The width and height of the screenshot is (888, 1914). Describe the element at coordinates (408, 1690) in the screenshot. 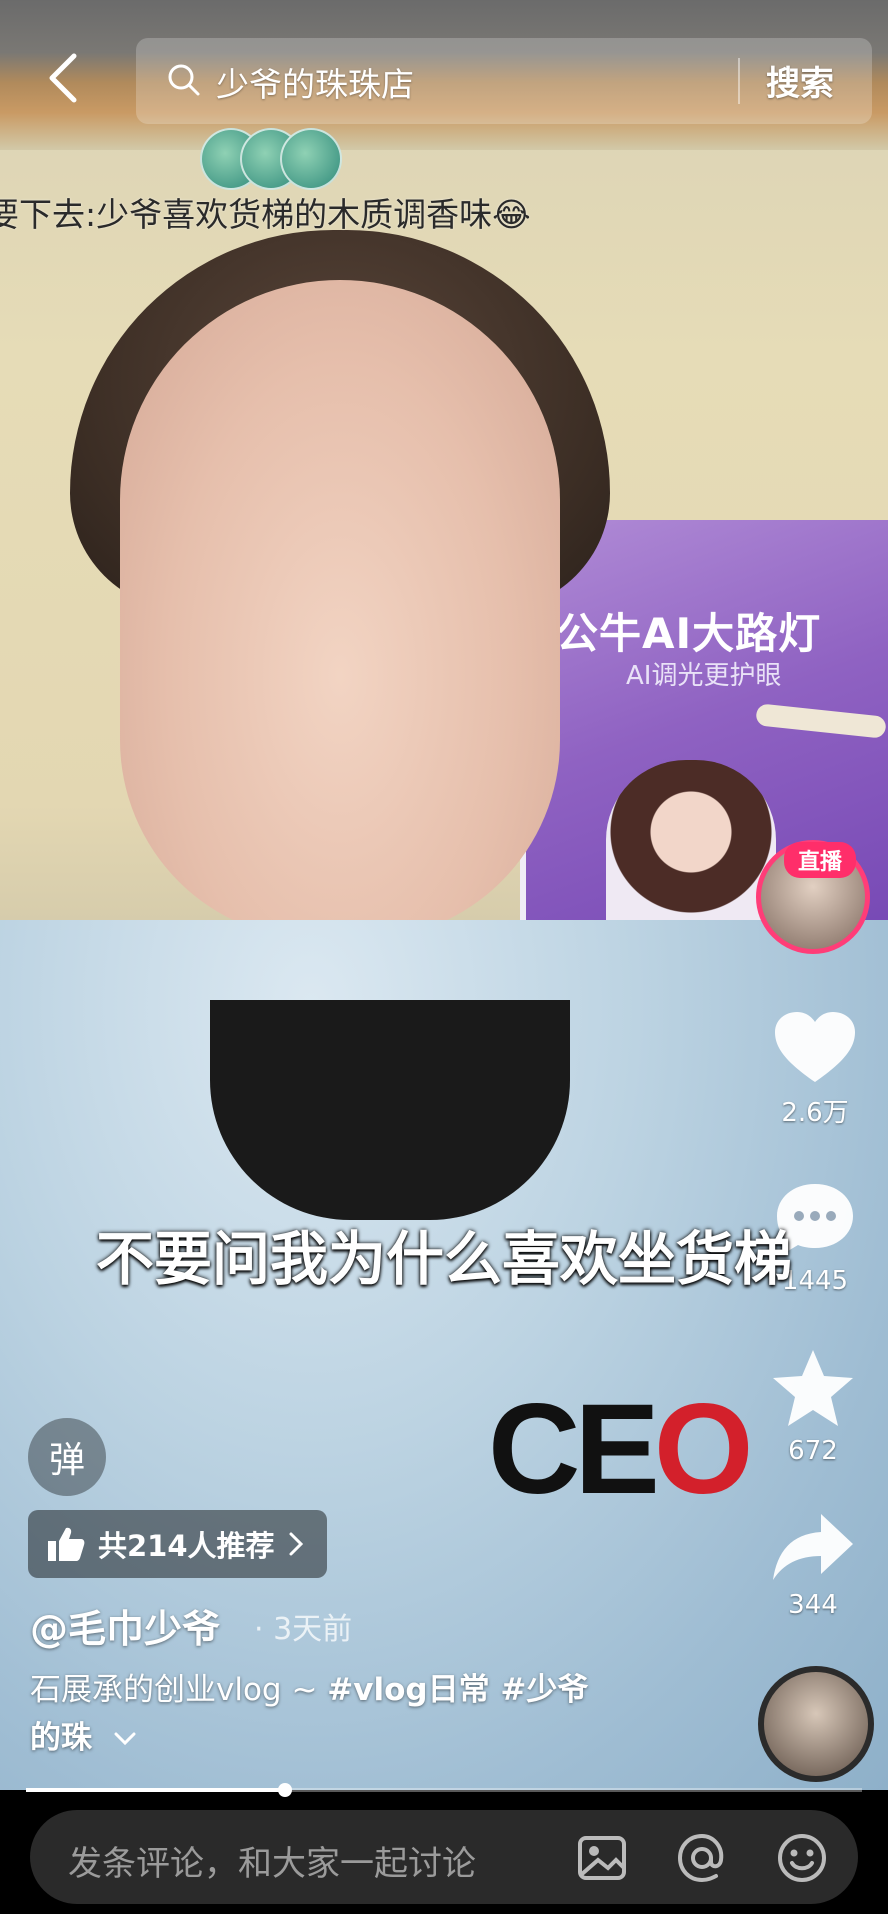

I see `hashtag-vlog: #vlog日常` at that location.